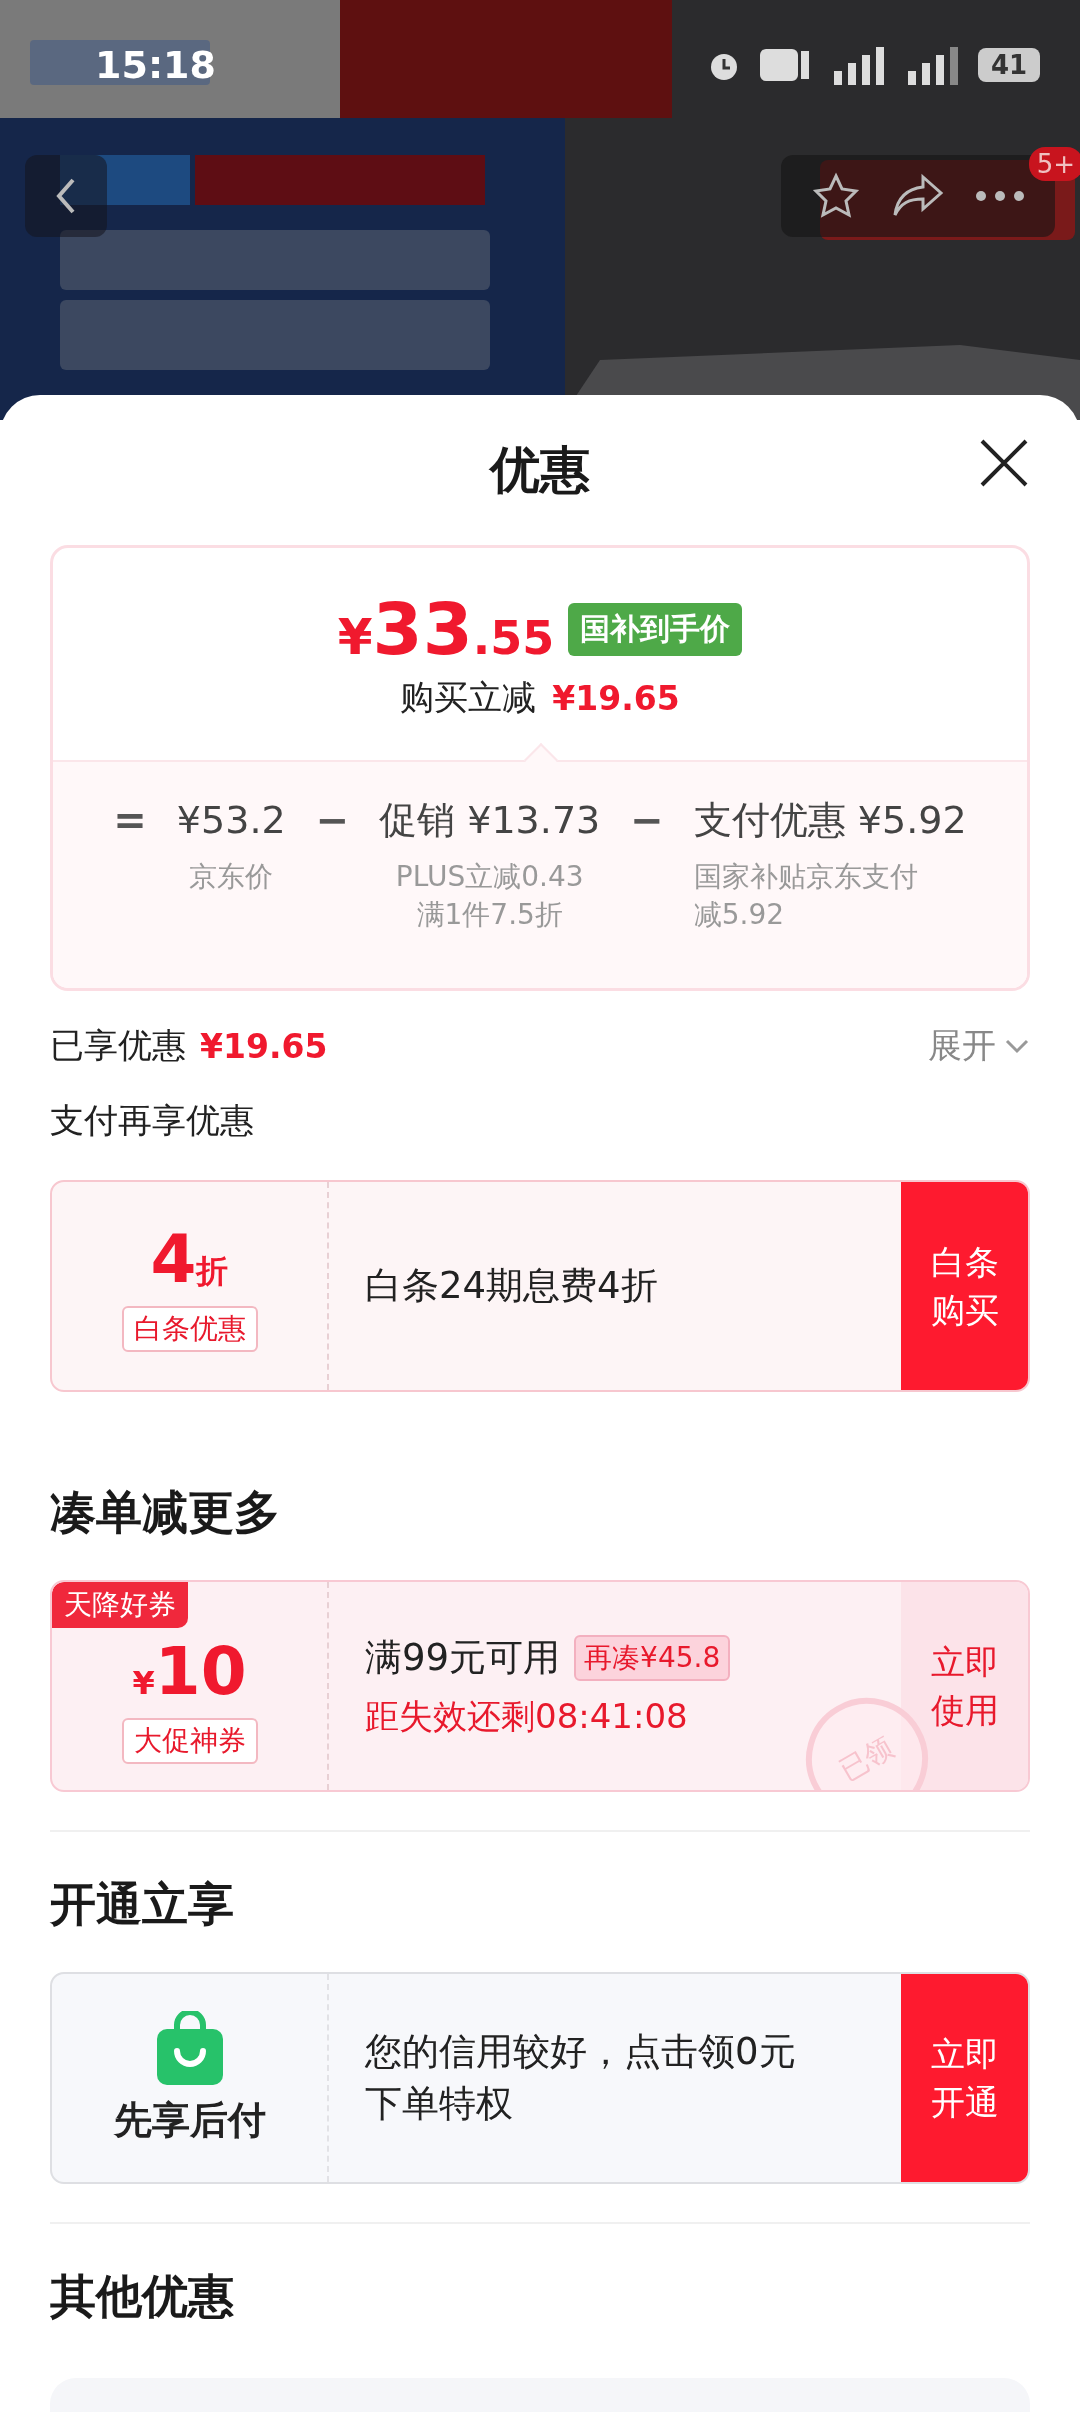 The width and height of the screenshot is (1080, 2412). Describe the element at coordinates (446, 629) in the screenshot. I see `final-price: ¥33.55` at that location.